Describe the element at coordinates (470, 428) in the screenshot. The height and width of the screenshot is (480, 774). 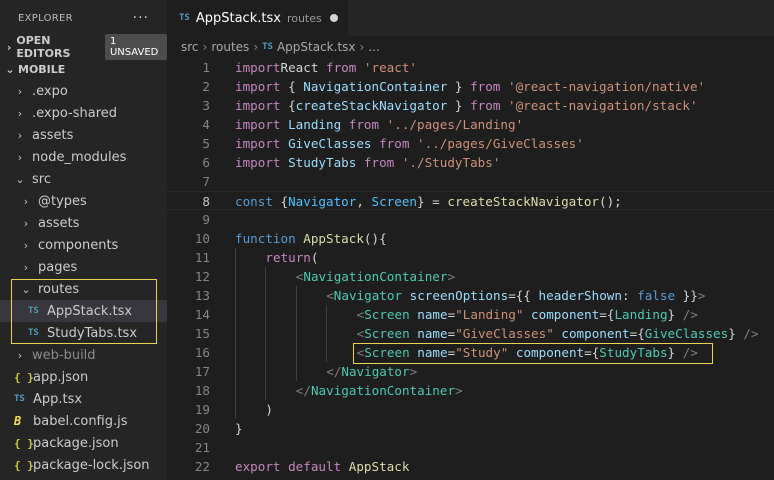
I see `code-line: 20}` at that location.